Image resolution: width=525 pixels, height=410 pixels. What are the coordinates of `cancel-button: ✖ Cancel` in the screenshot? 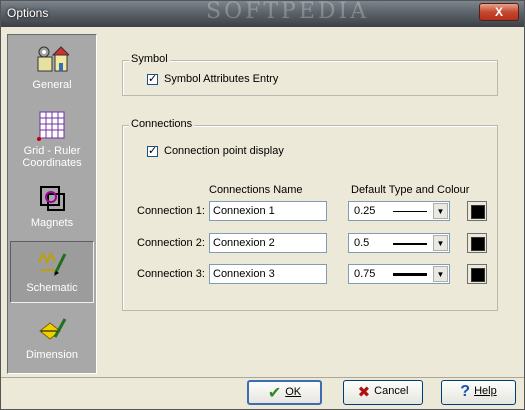 It's located at (383, 392).